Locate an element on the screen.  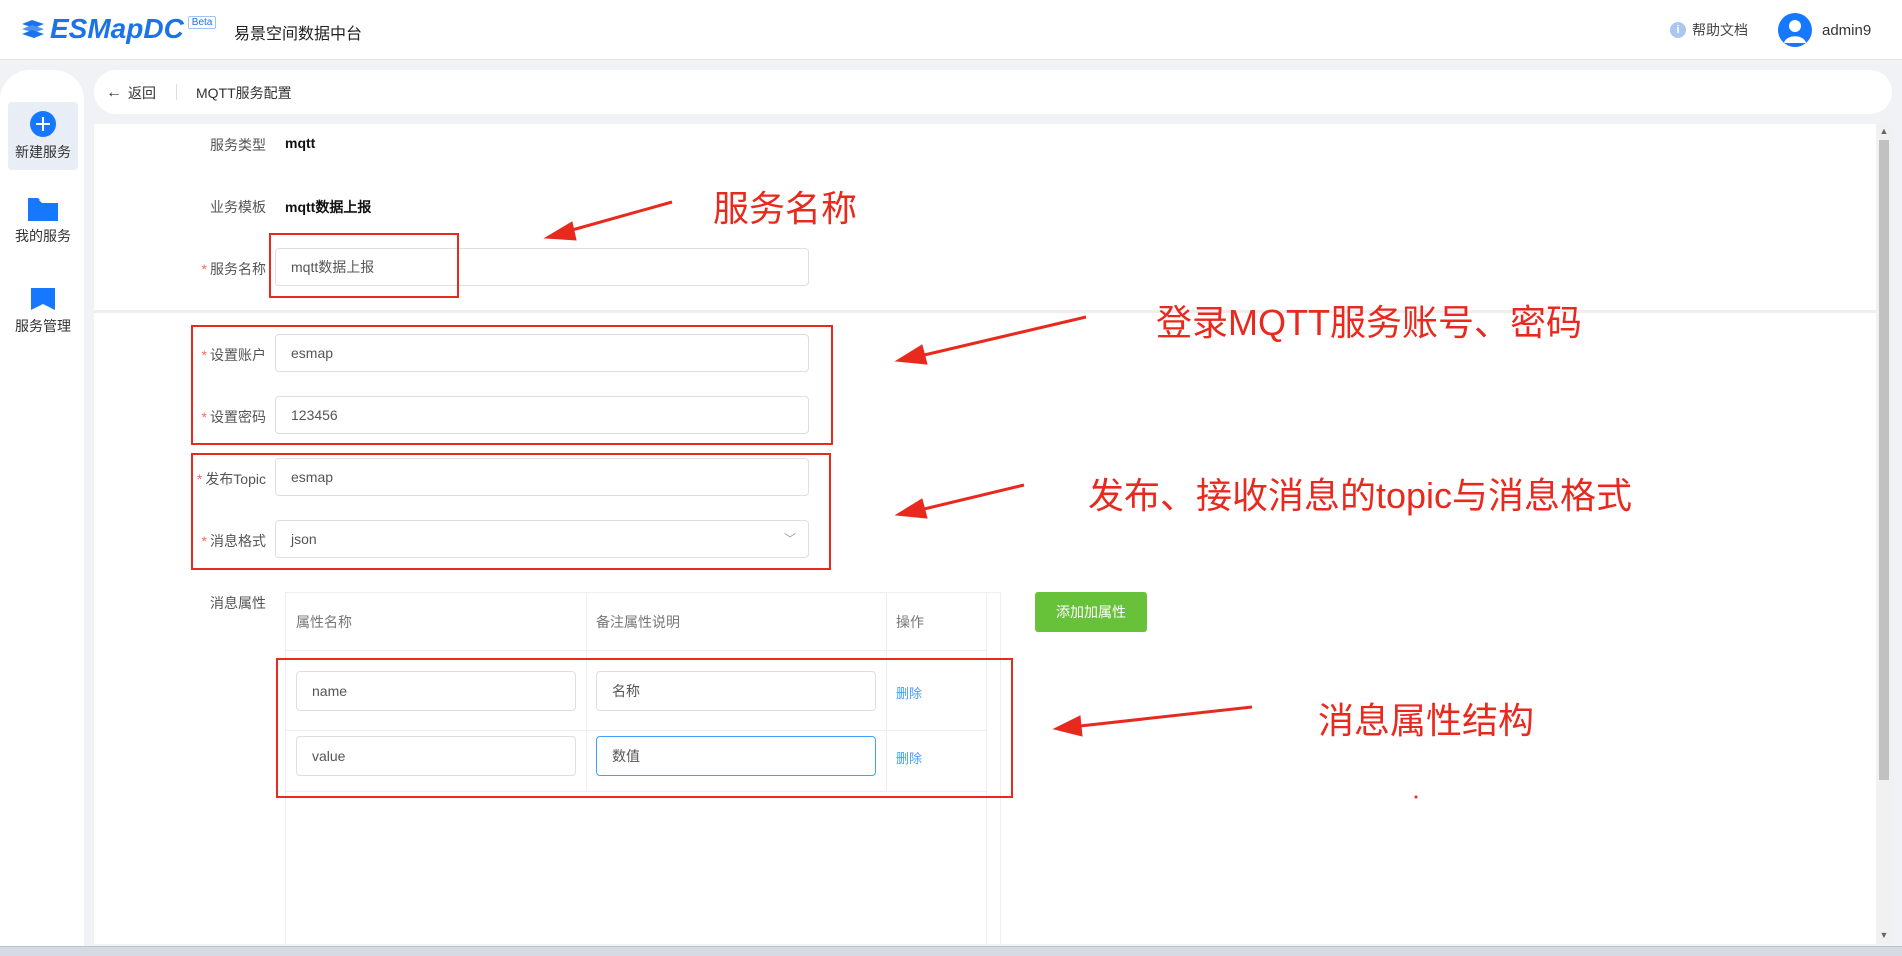
taskbar is located at coordinates (951, 951).